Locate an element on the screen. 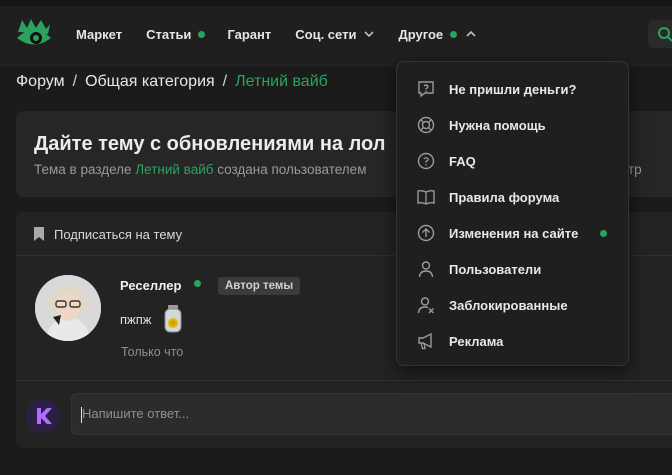  logo-eye-icon is located at coordinates (34, 34).